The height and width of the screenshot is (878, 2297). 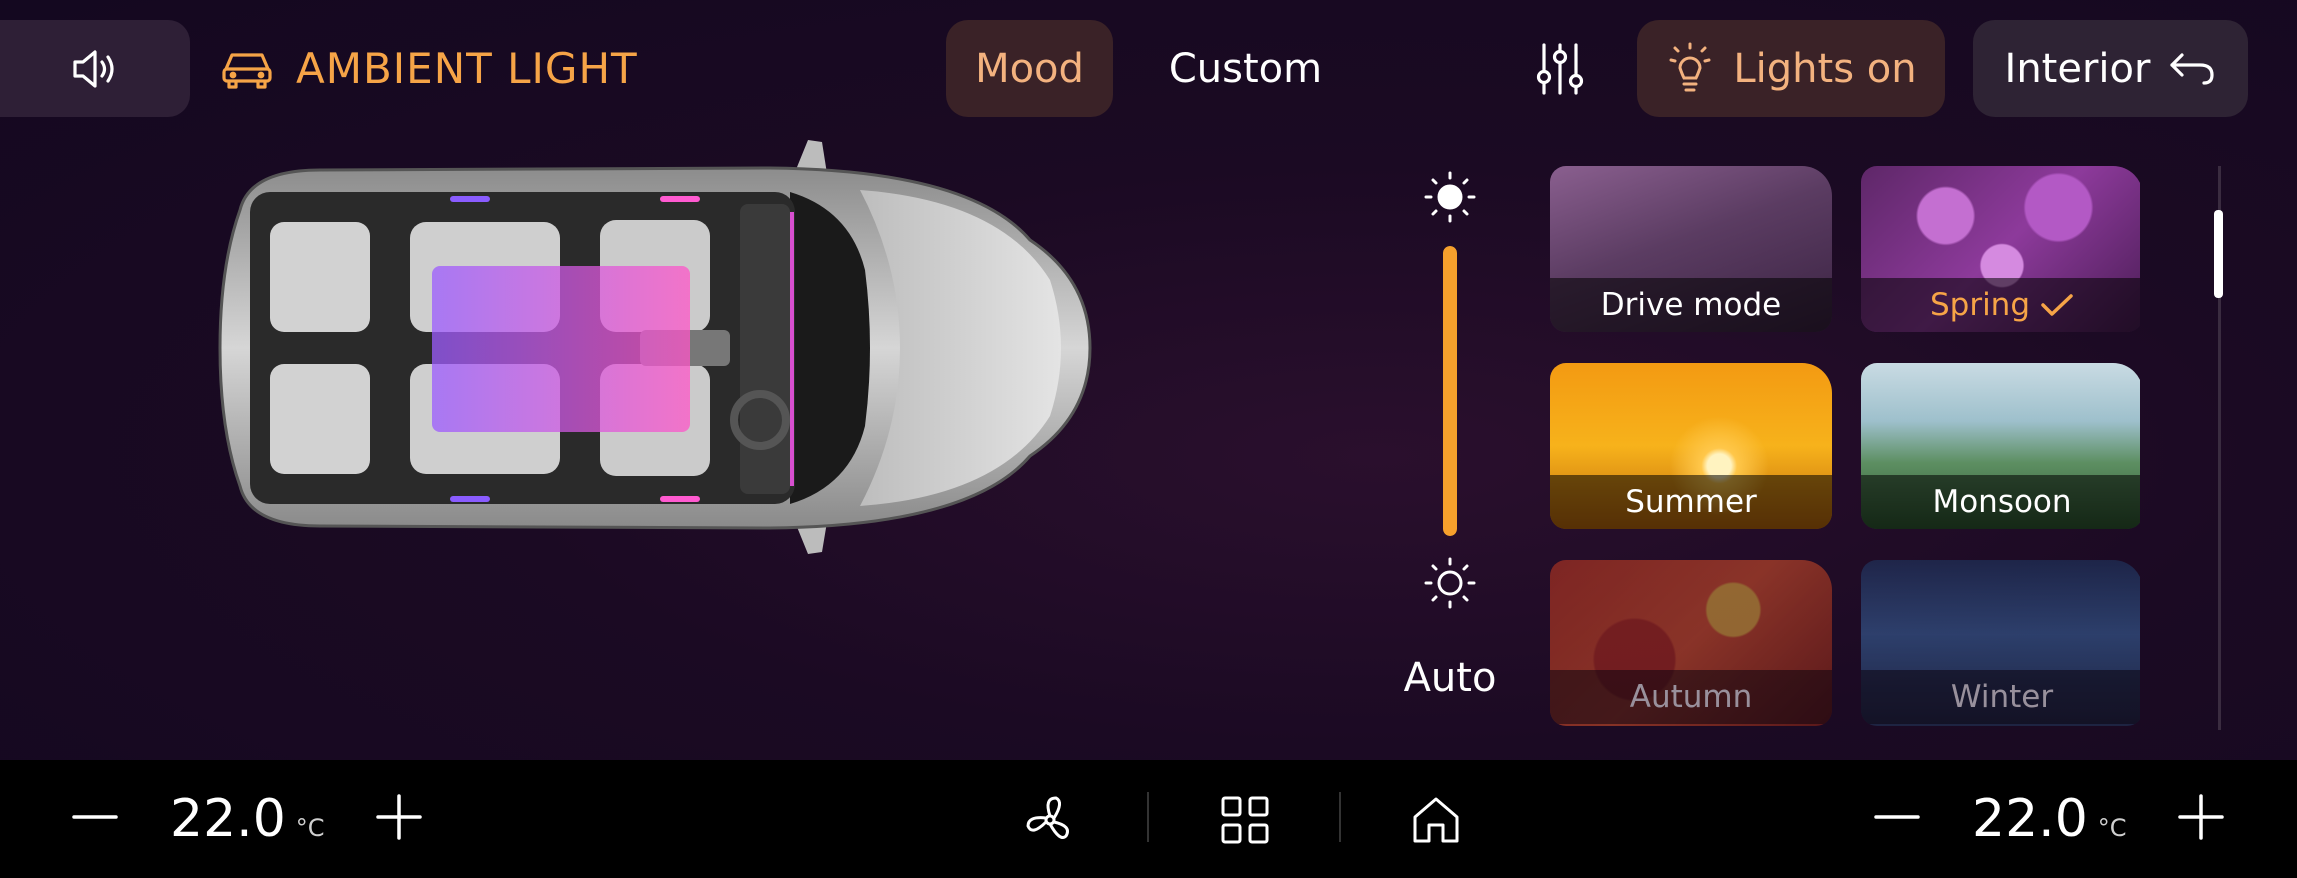 What do you see at coordinates (247, 70) in the screenshot?
I see `car-icon` at bounding box center [247, 70].